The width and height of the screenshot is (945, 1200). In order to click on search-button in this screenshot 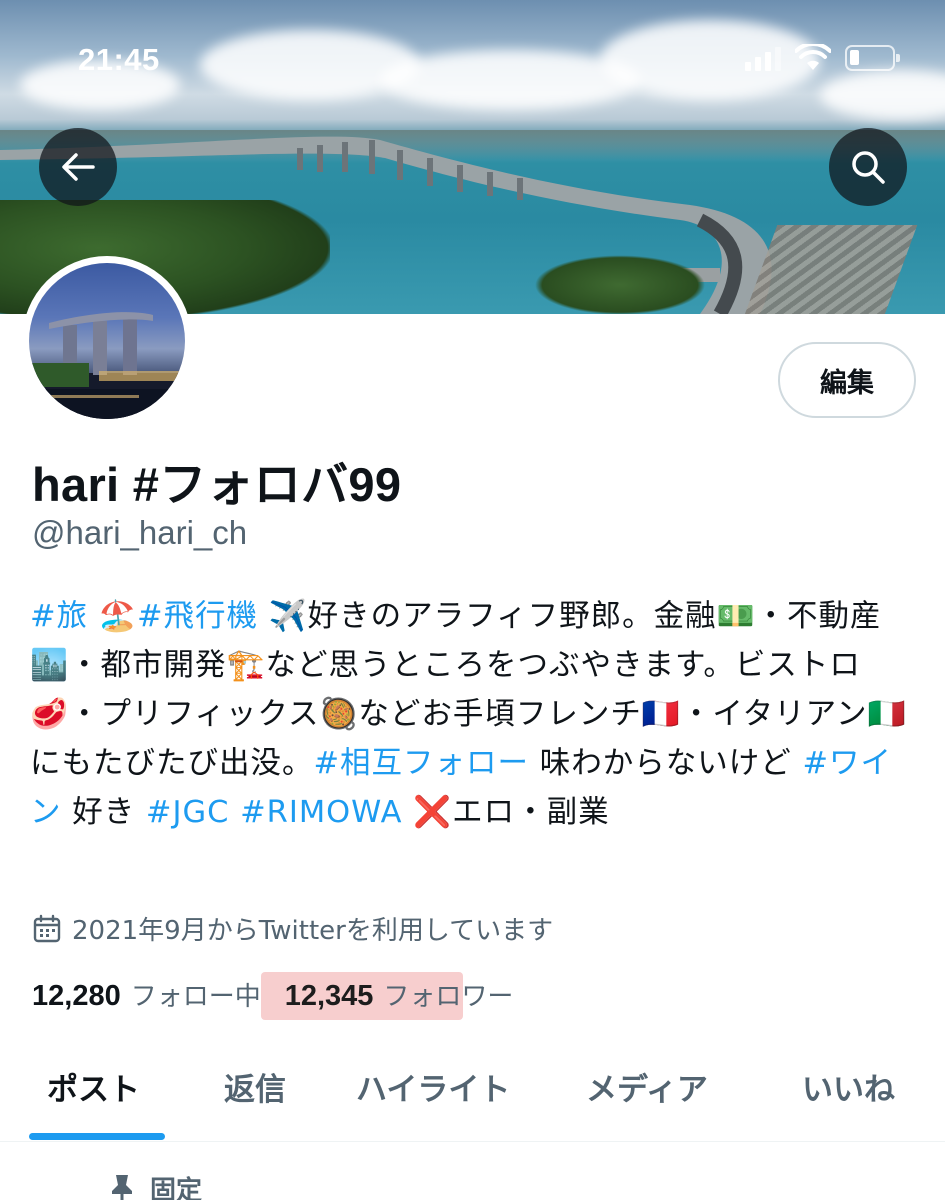, I will do `click(868, 167)`.